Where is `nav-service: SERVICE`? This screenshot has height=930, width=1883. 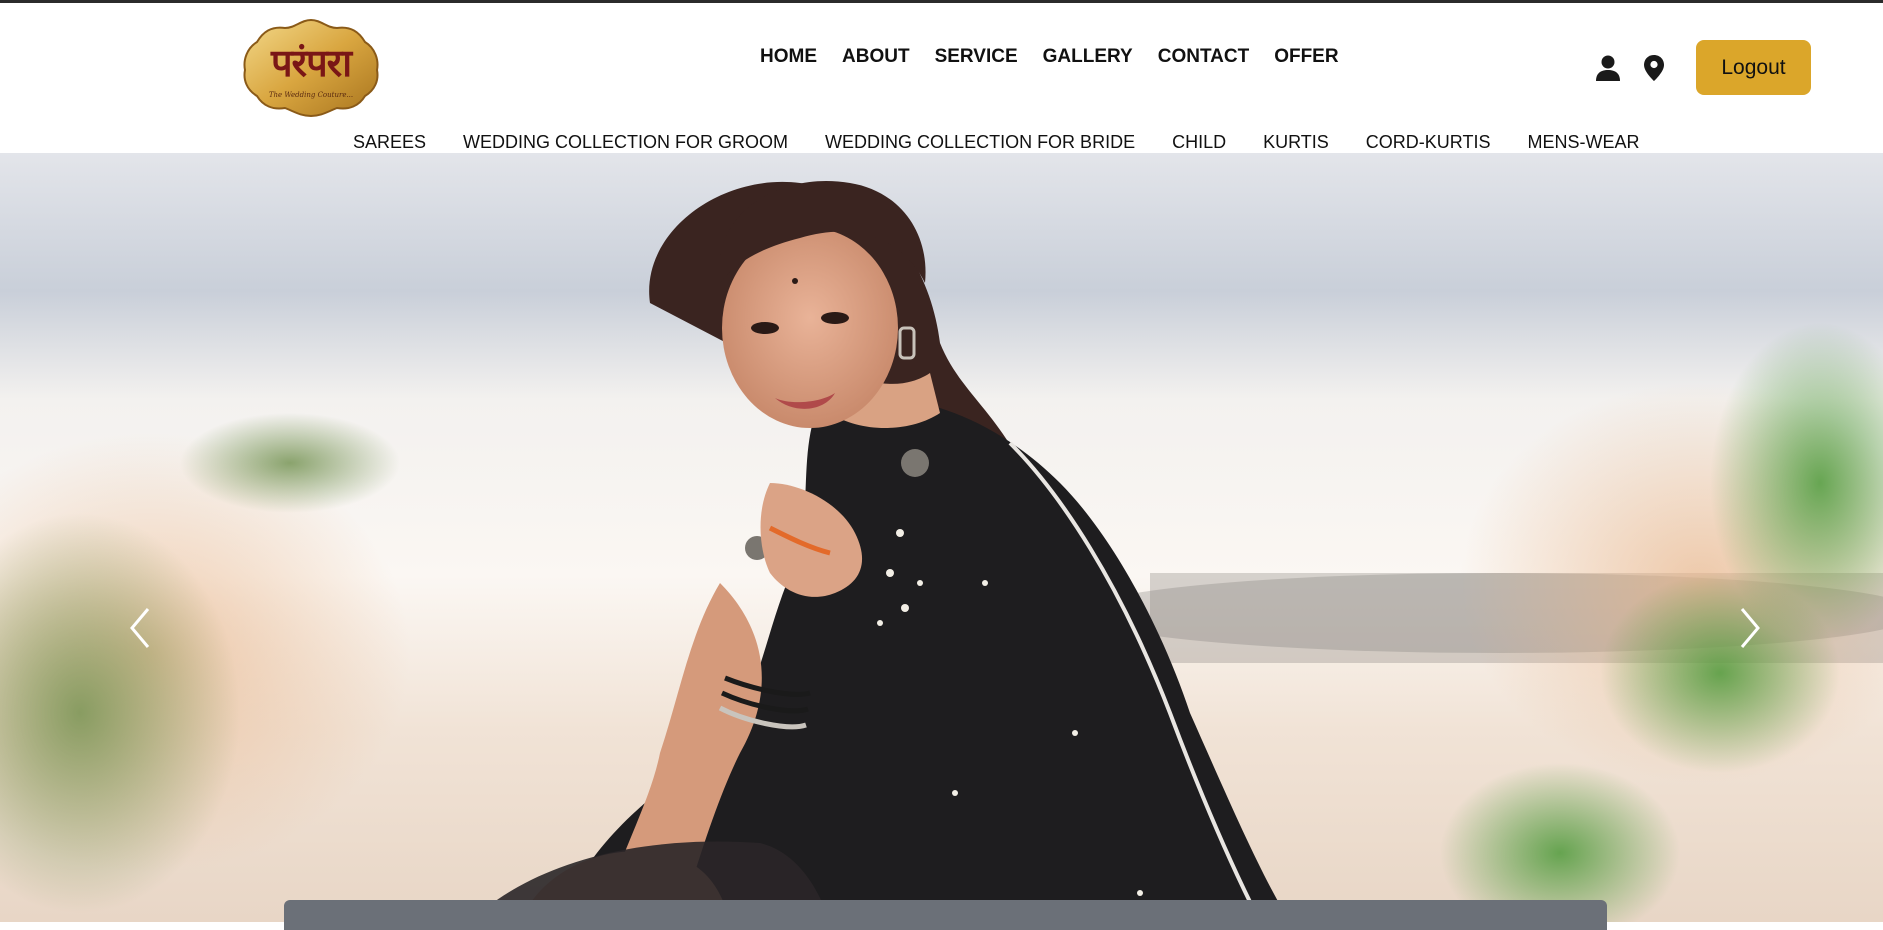 nav-service: SERVICE is located at coordinates (976, 57).